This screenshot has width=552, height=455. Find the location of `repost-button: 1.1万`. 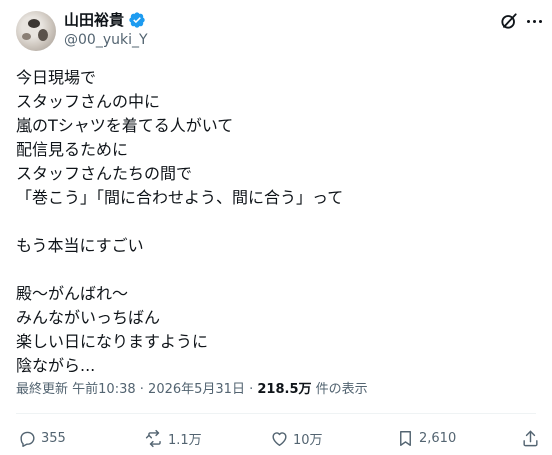

repost-button: 1.1万 is located at coordinates (173, 438).